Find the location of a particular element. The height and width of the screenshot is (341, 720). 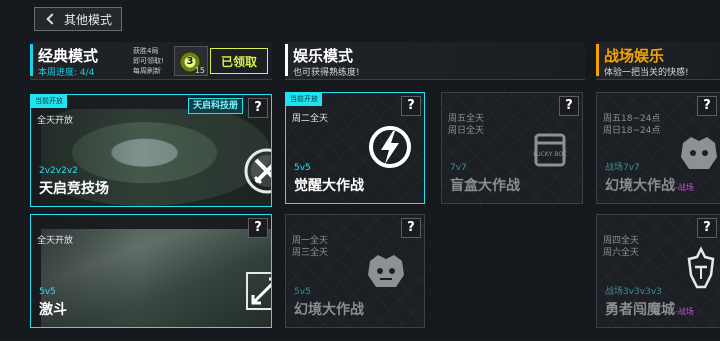

claim-button: 已领取 is located at coordinates (239, 61).